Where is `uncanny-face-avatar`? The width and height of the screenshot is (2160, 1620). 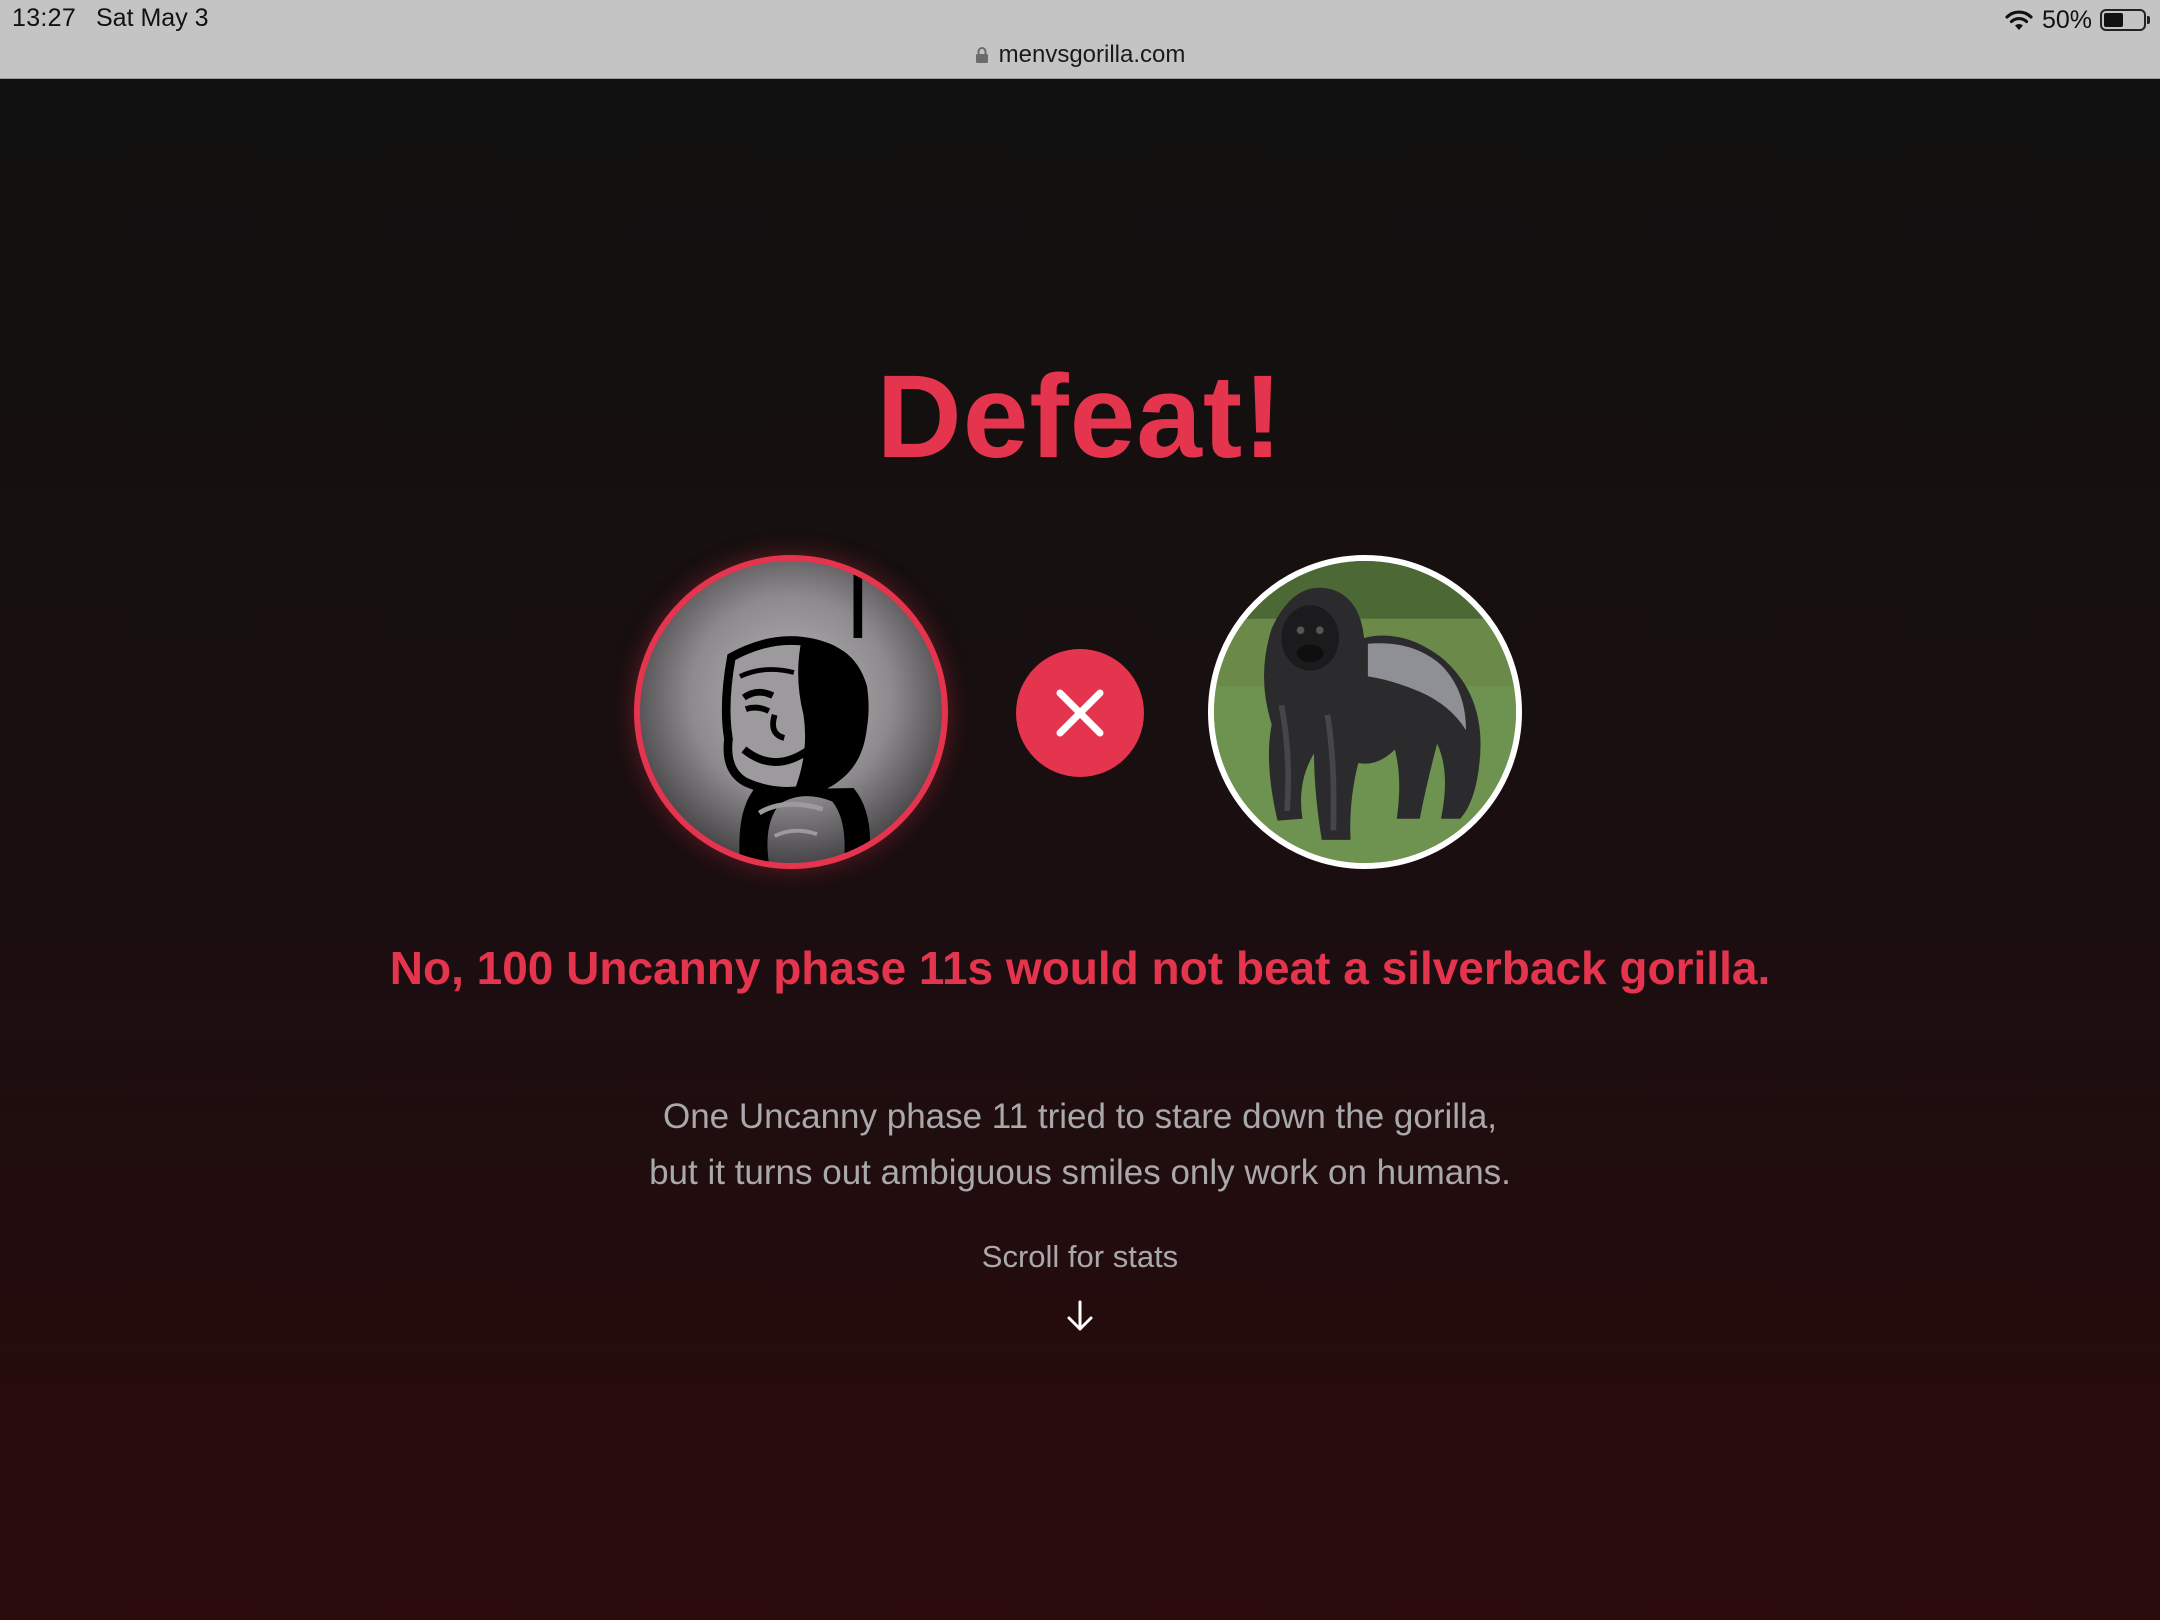 uncanny-face-avatar is located at coordinates (791, 712).